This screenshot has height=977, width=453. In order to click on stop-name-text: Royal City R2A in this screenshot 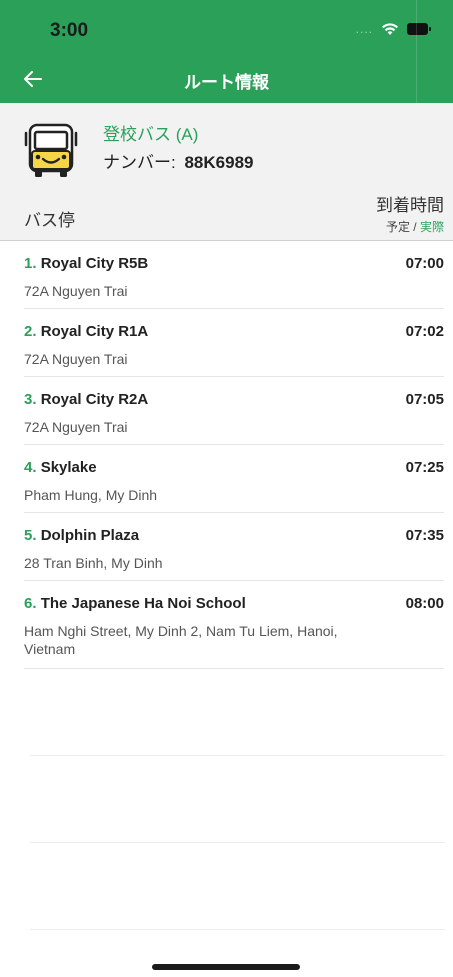, I will do `click(94, 399)`.